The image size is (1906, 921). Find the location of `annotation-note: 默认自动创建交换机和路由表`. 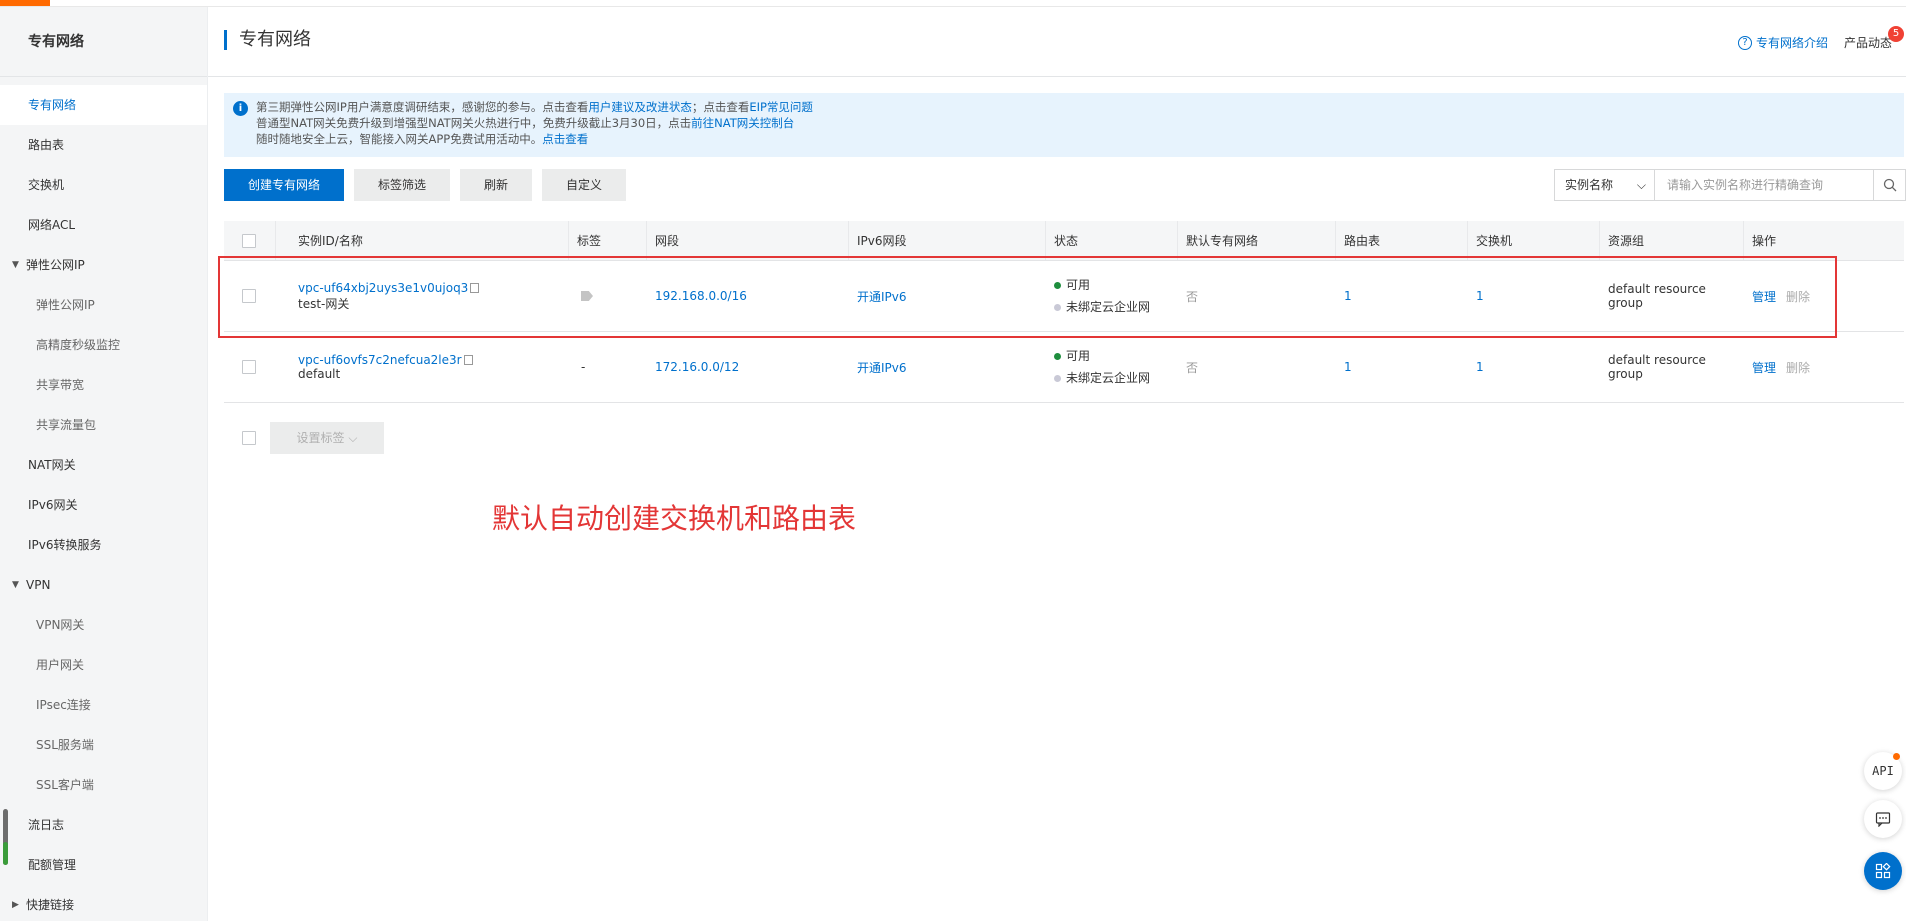

annotation-note: 默认自动创建交换机和路由表 is located at coordinates (674, 518).